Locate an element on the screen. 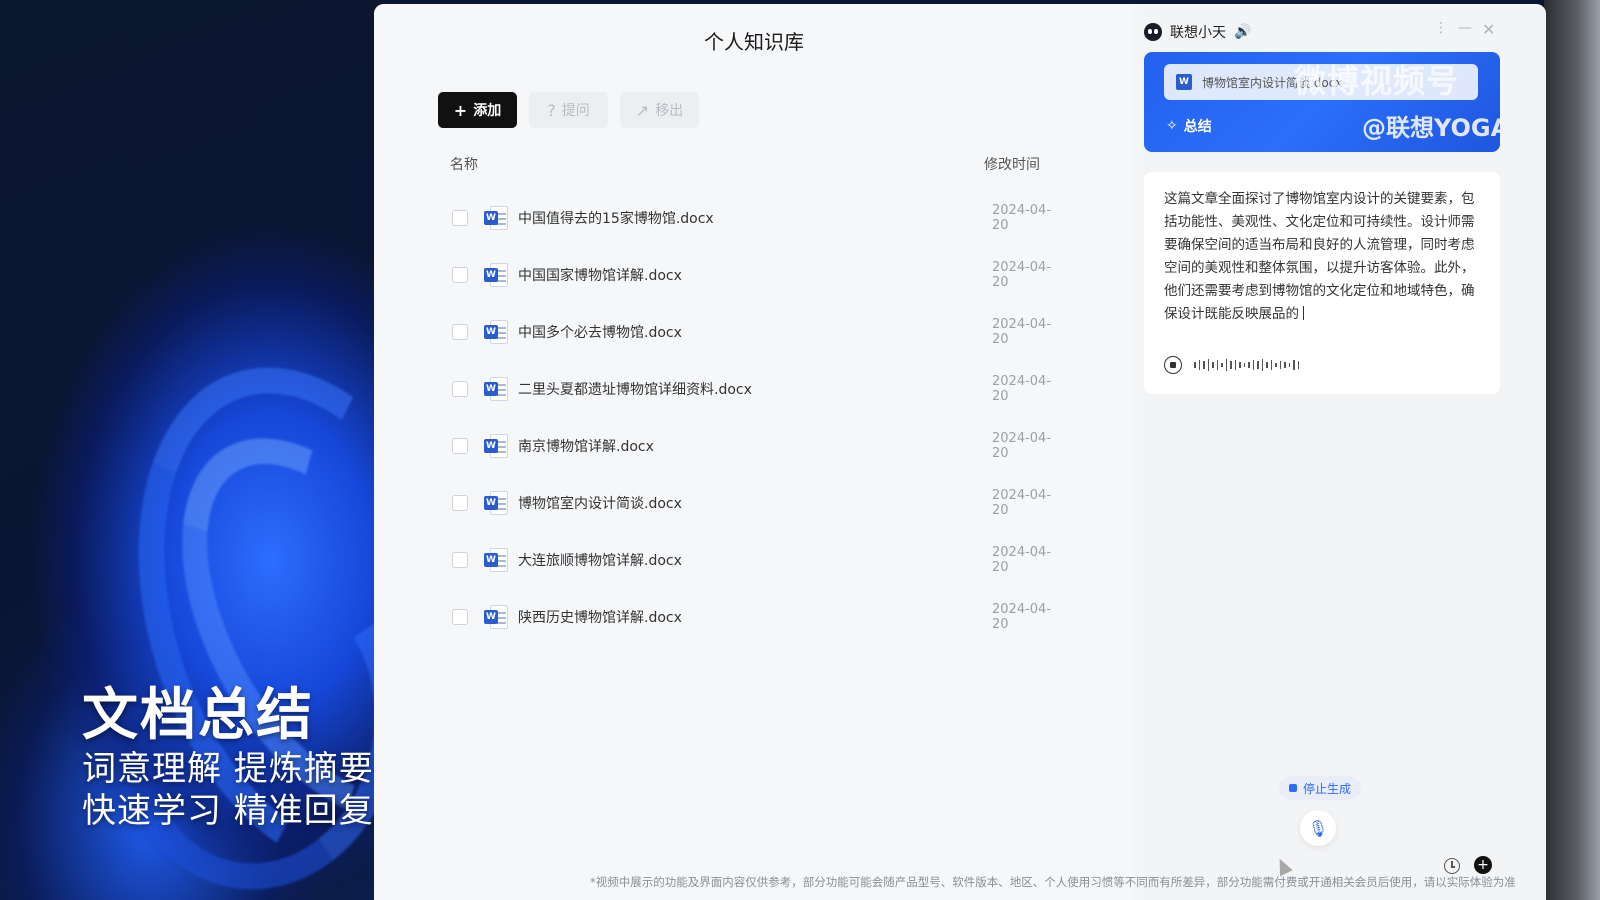  remove-button: ↗ 移出 is located at coordinates (659, 110).